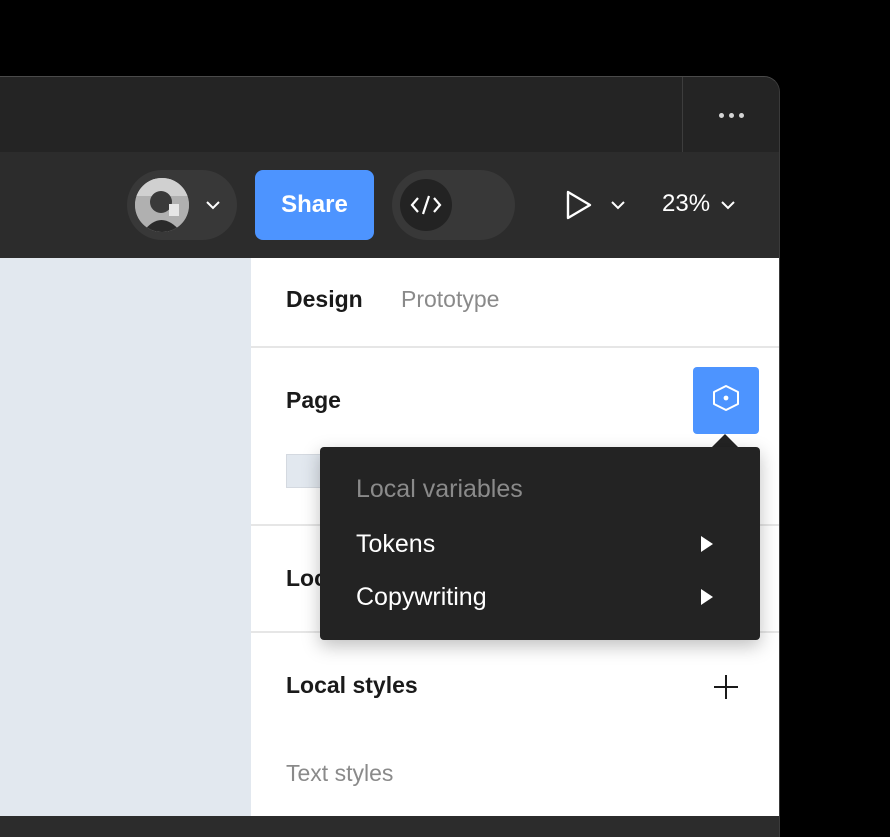 The image size is (890, 837). I want to click on text-styles-label: Text styles, so click(340, 773).